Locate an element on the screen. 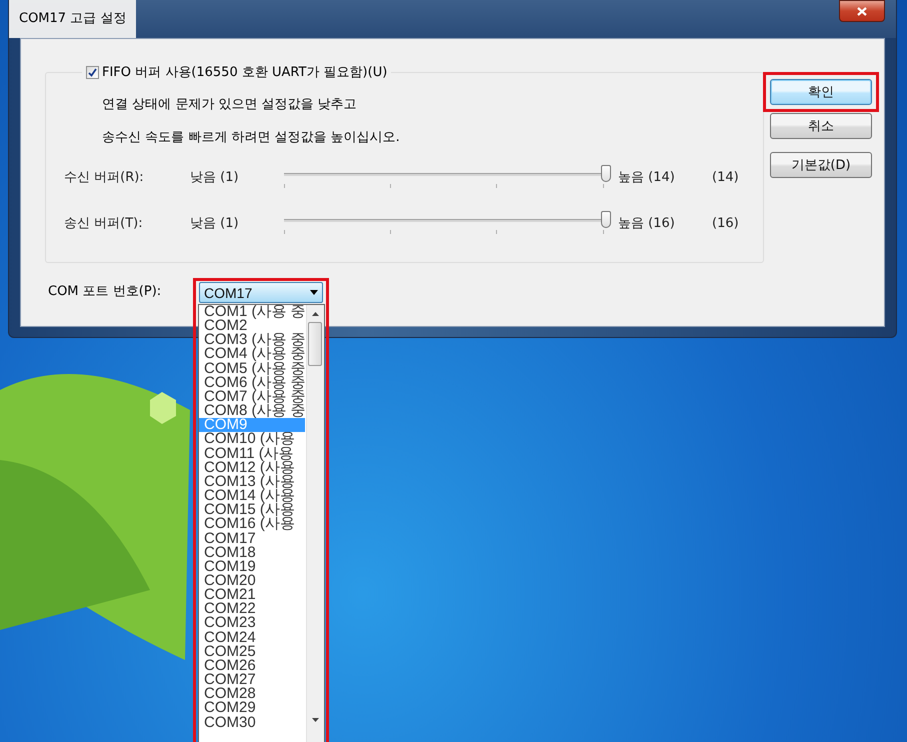 The width and height of the screenshot is (907, 742). list-option: COM21 is located at coordinates (252, 595).